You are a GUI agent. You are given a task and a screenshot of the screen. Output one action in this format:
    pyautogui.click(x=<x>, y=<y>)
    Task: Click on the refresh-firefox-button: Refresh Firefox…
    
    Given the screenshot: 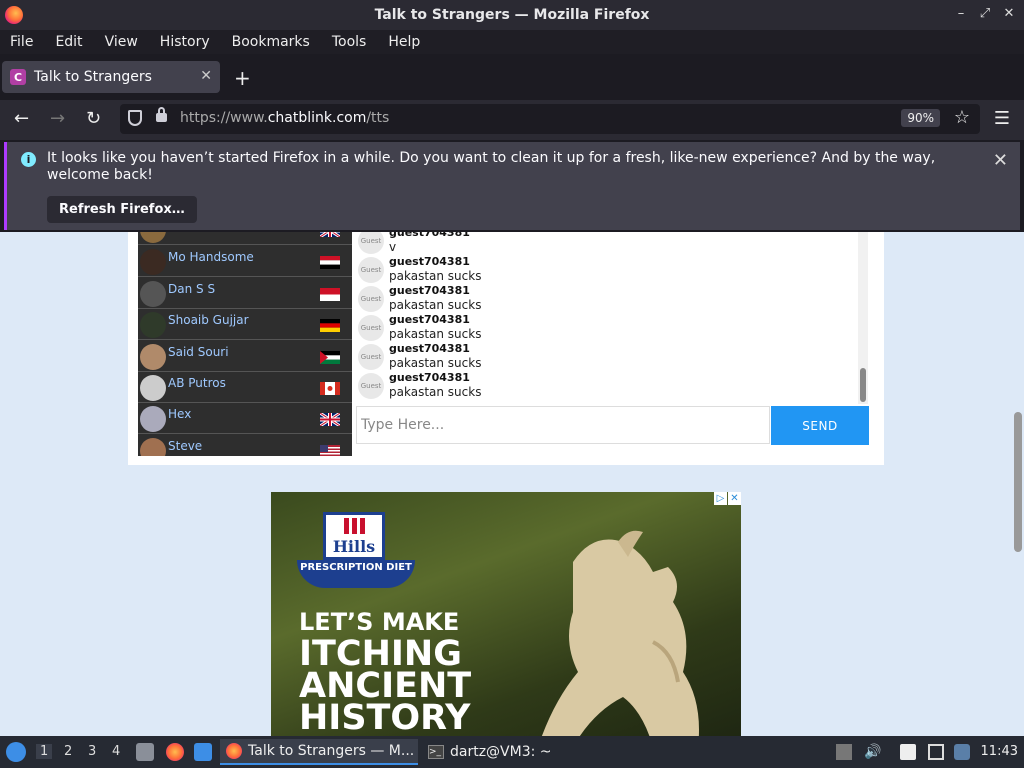 What is the action you would take?
    pyautogui.click(x=122, y=209)
    